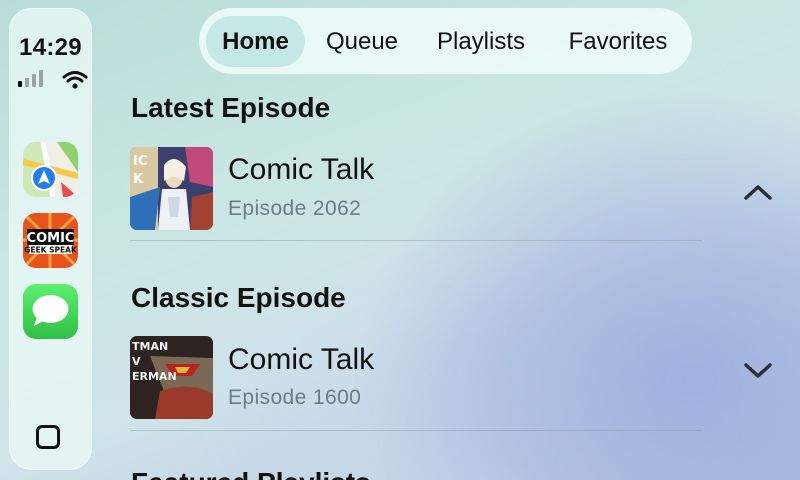 The height and width of the screenshot is (480, 800). I want to click on tab-favorites: Favorites, so click(618, 41).